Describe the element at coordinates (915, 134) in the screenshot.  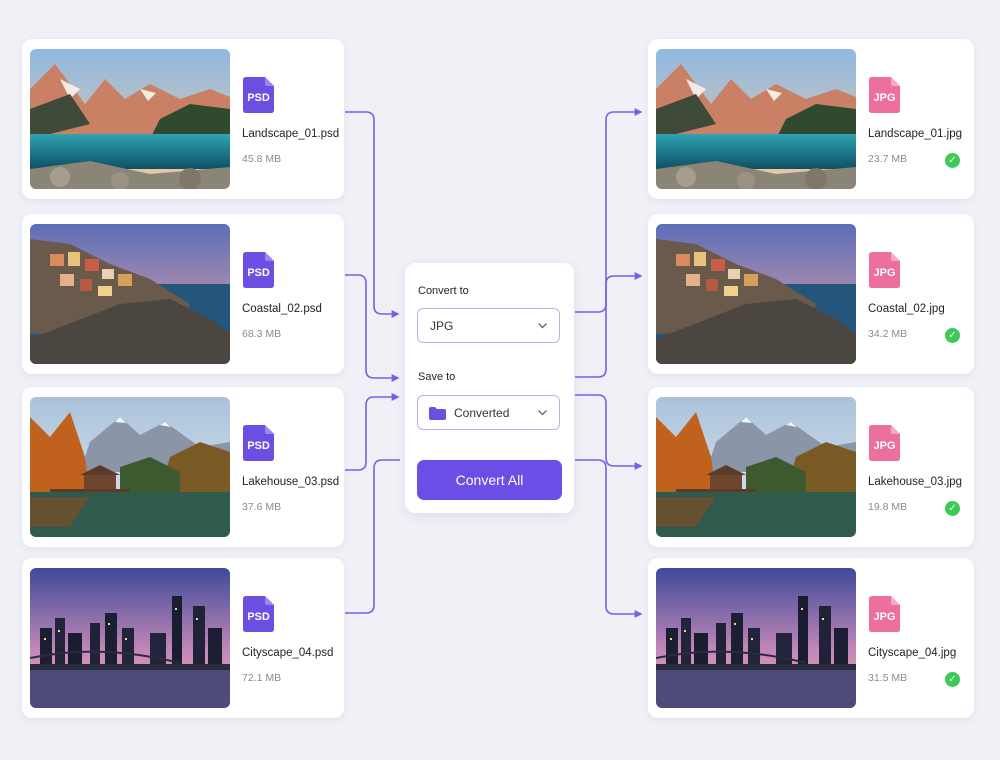
I see `file-name: Landscape_01.jpg` at that location.